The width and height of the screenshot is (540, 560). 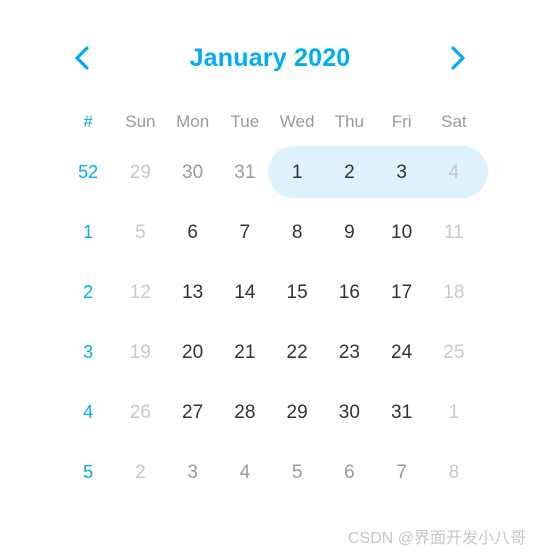 What do you see at coordinates (140, 352) in the screenshot?
I see `day-cell: 19` at bounding box center [140, 352].